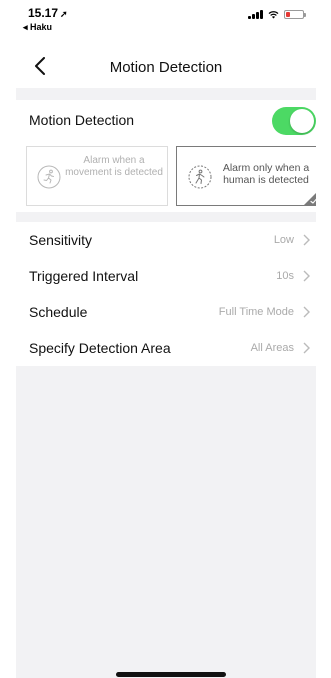 The width and height of the screenshot is (331, 678). What do you see at coordinates (310, 199) in the screenshot?
I see `selected-check-icon` at bounding box center [310, 199].